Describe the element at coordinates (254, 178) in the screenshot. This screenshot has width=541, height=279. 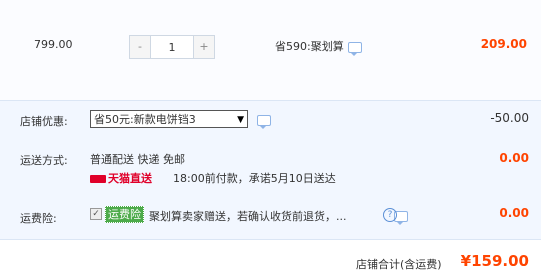
I see `delivery-promise: 18:00前付款，承诺5月10日送达` at that location.